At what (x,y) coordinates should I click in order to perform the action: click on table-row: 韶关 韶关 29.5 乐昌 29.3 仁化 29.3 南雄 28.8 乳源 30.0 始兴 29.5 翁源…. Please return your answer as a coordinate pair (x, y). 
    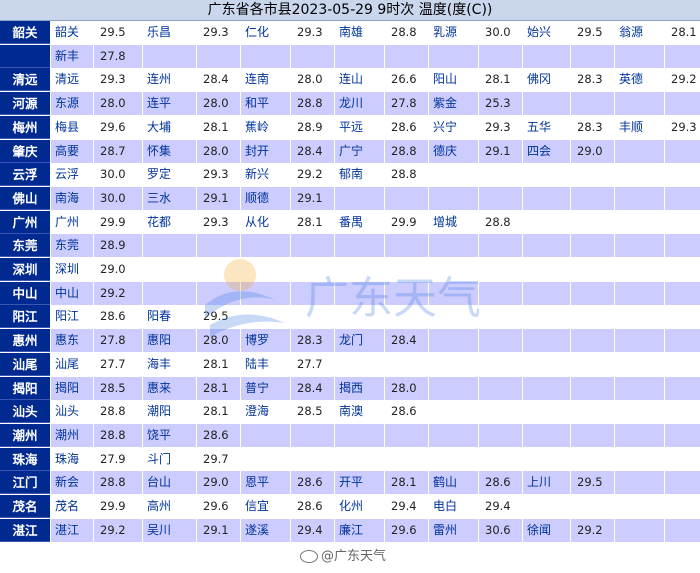
    Looking at the image, I should click on (350, 32).